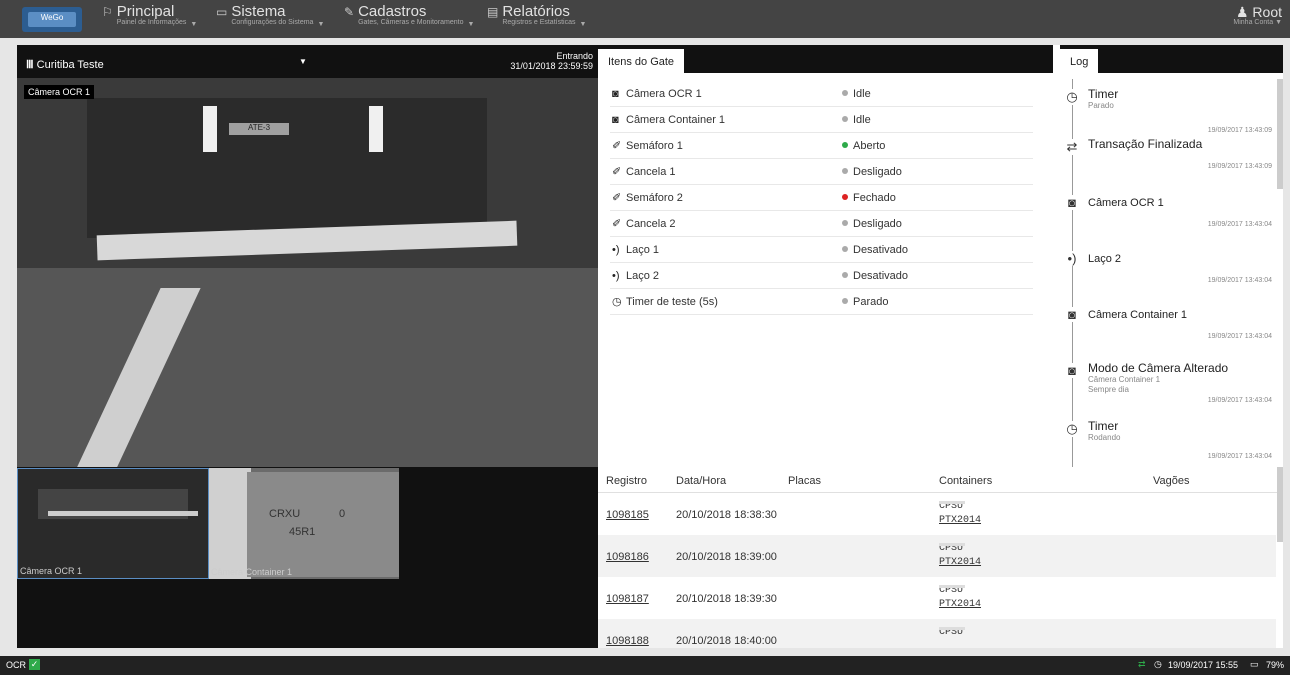 The height and width of the screenshot is (675, 1290). What do you see at coordinates (862, 120) in the screenshot?
I see `gate-item-status: Idle` at bounding box center [862, 120].